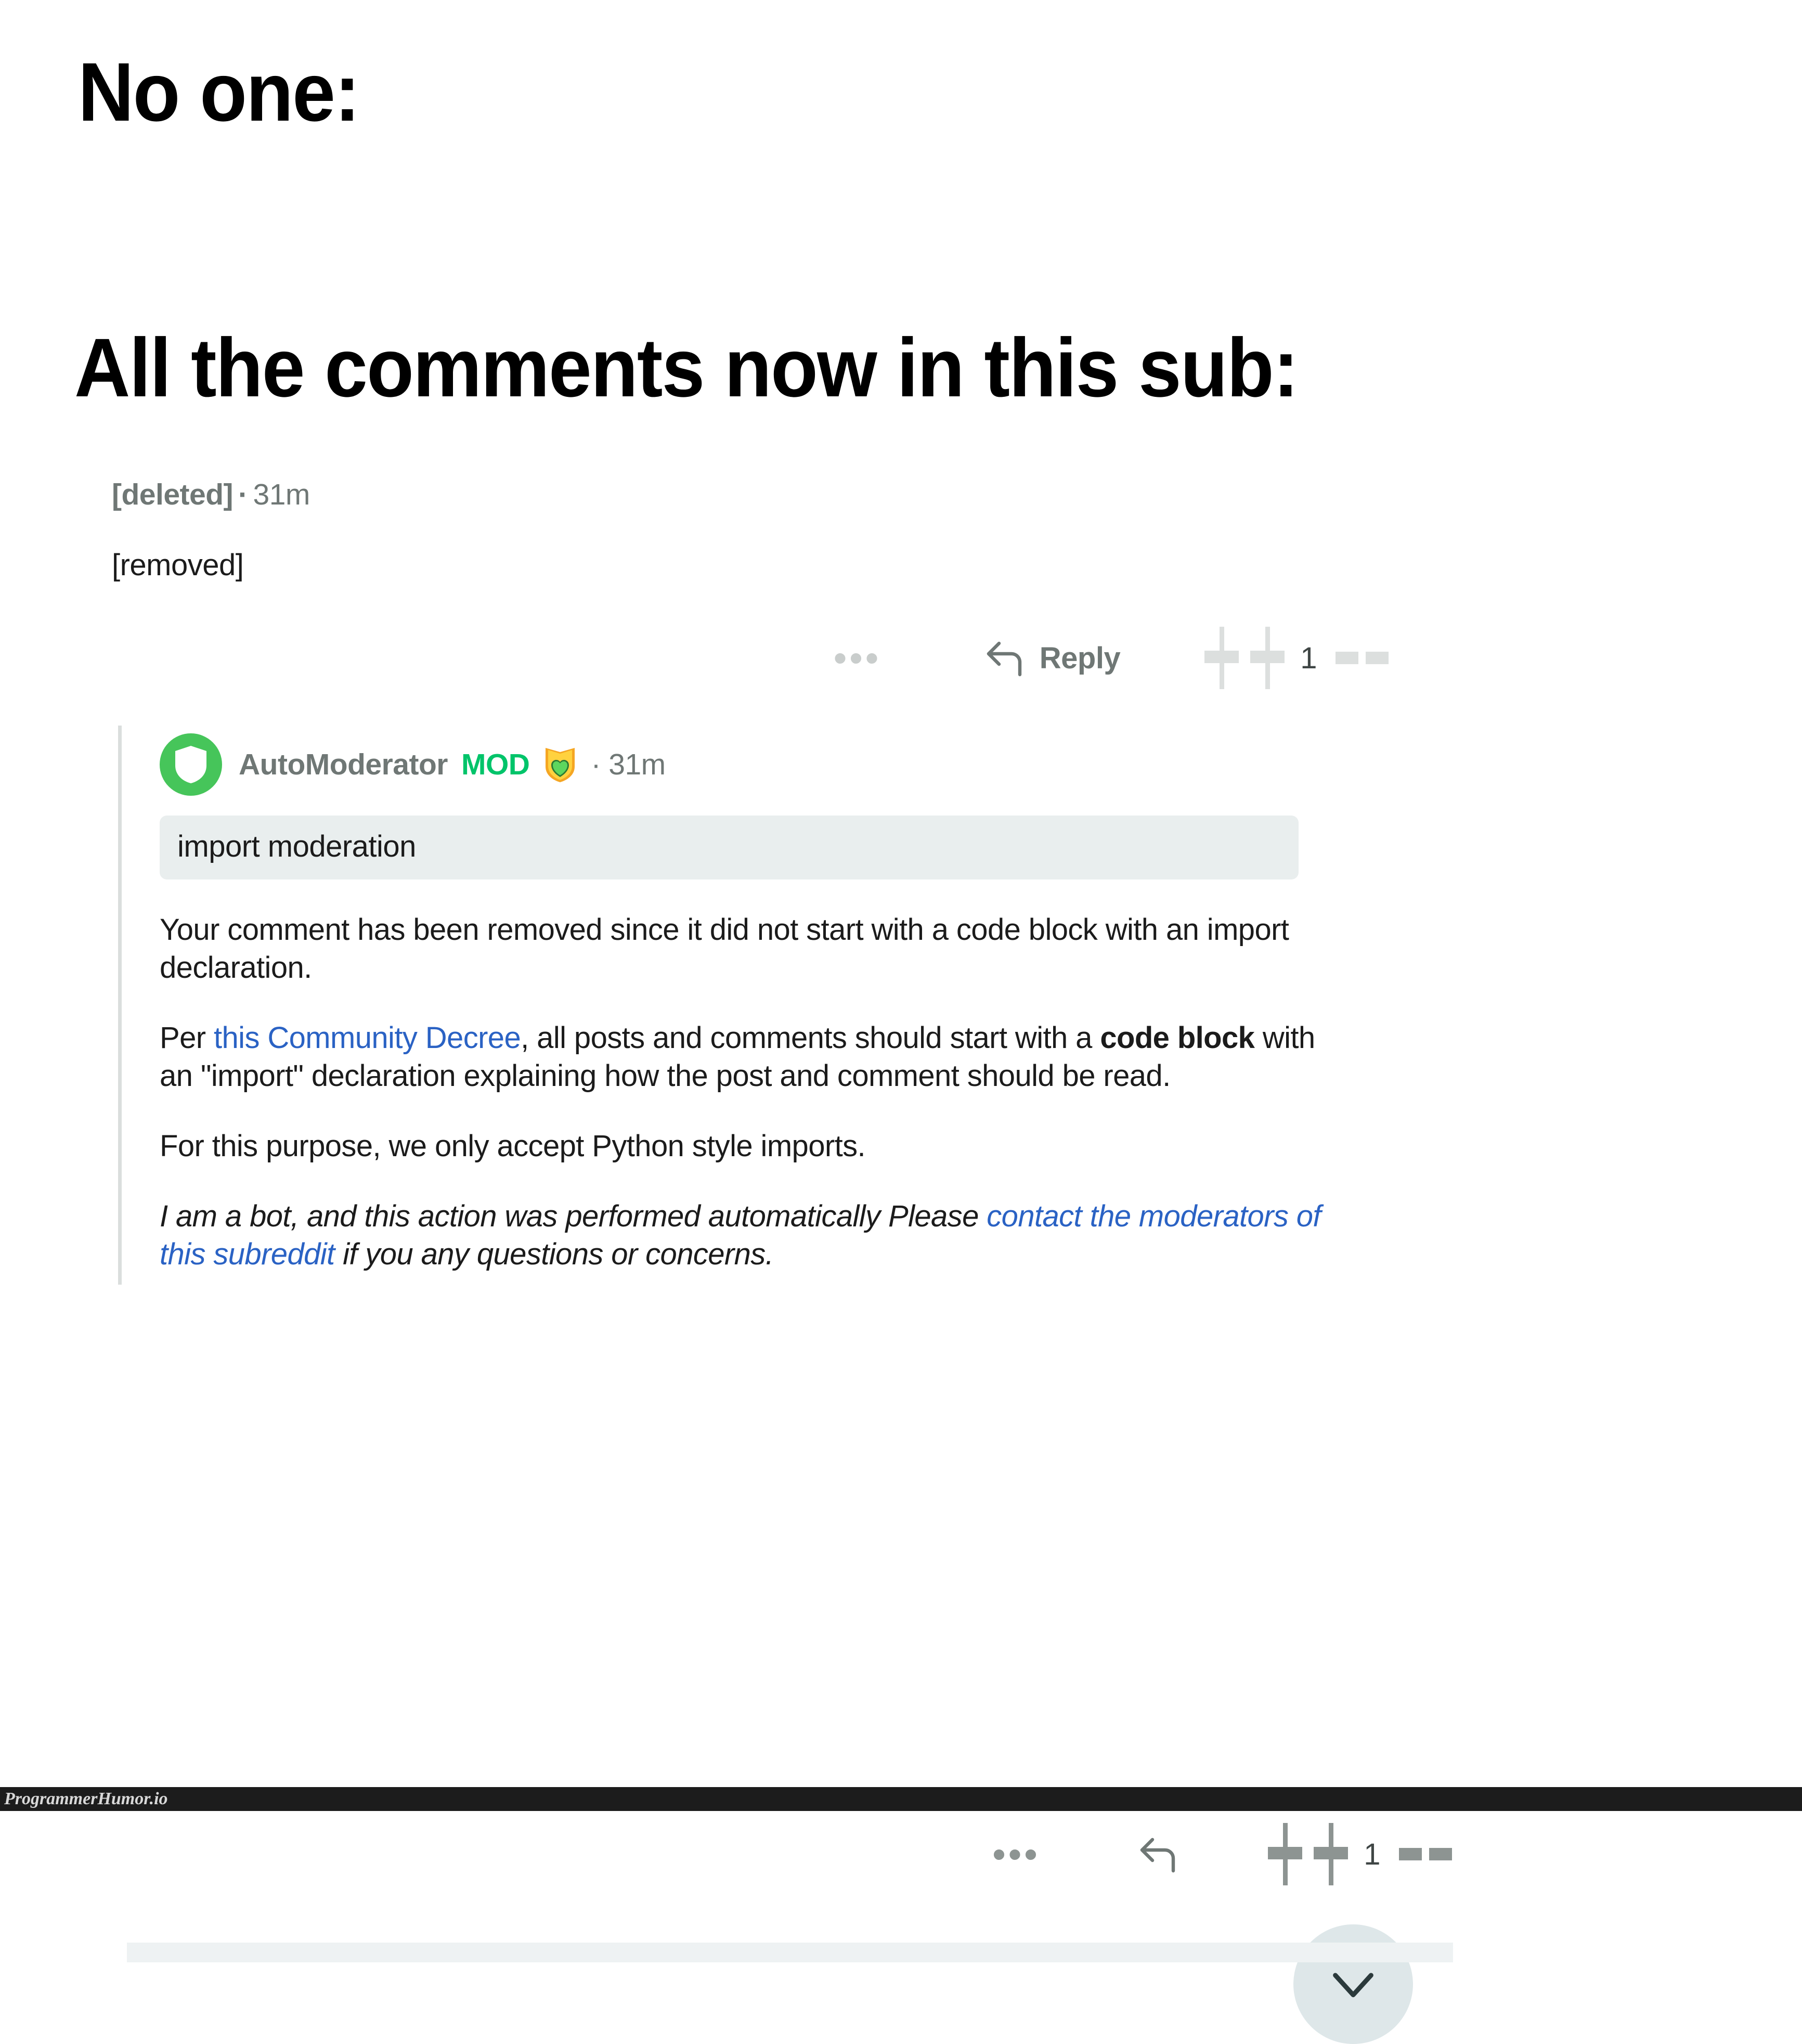  What do you see at coordinates (86, 1798) in the screenshot?
I see `watermark-text: ProgrammerHumor.io` at bounding box center [86, 1798].